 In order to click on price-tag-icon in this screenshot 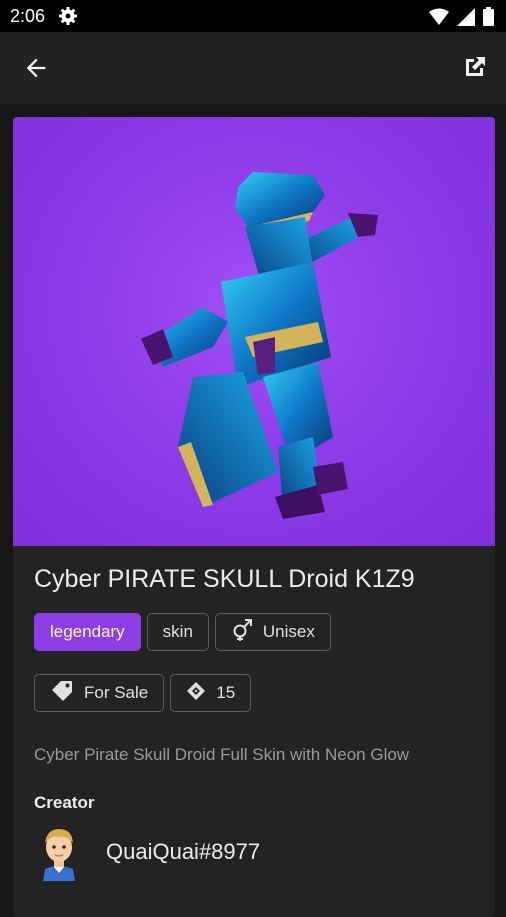, I will do `click(62, 693)`.